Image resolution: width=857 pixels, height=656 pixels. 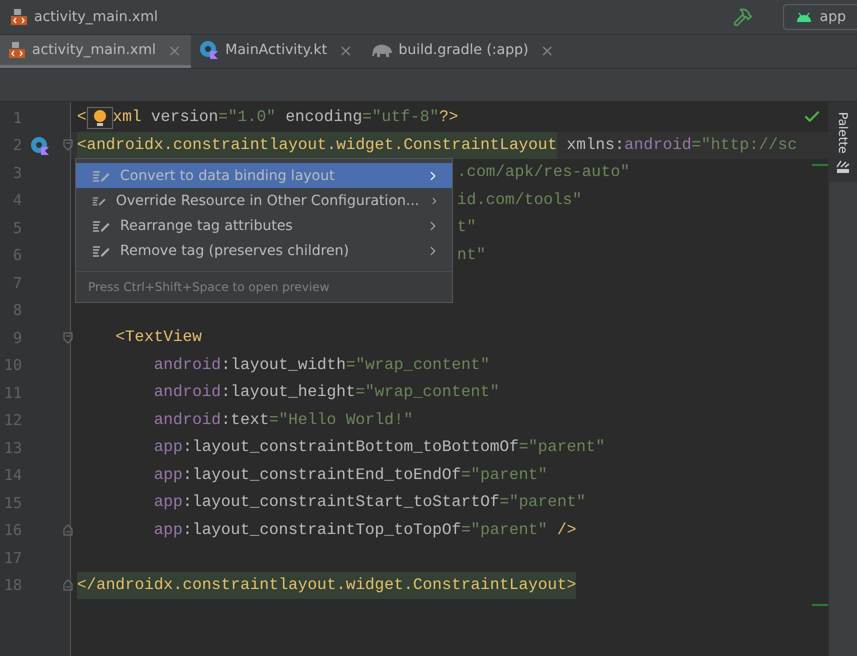 I want to click on tab-label: MainActivity.kt, so click(x=276, y=50).